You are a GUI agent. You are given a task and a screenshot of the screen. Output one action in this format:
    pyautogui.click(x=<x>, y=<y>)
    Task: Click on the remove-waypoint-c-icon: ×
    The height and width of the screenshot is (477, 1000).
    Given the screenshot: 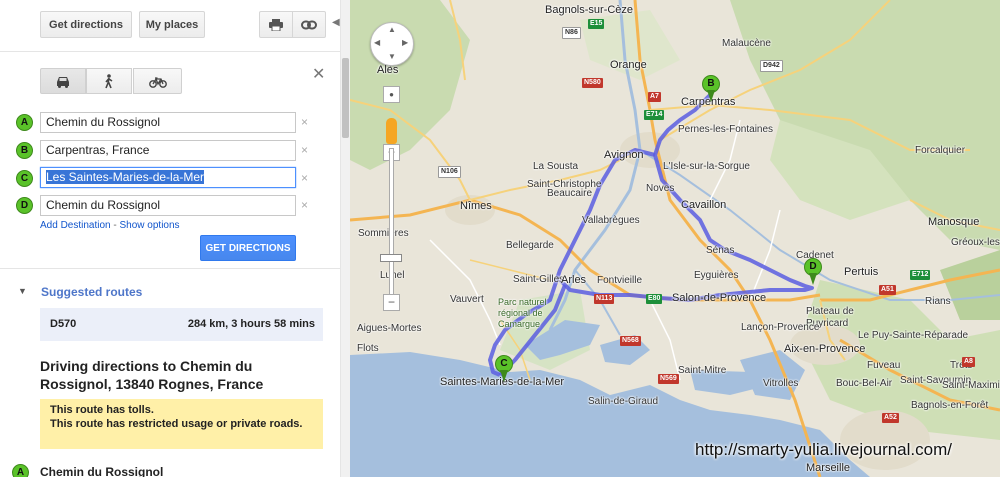 What is the action you would take?
    pyautogui.click(x=304, y=178)
    